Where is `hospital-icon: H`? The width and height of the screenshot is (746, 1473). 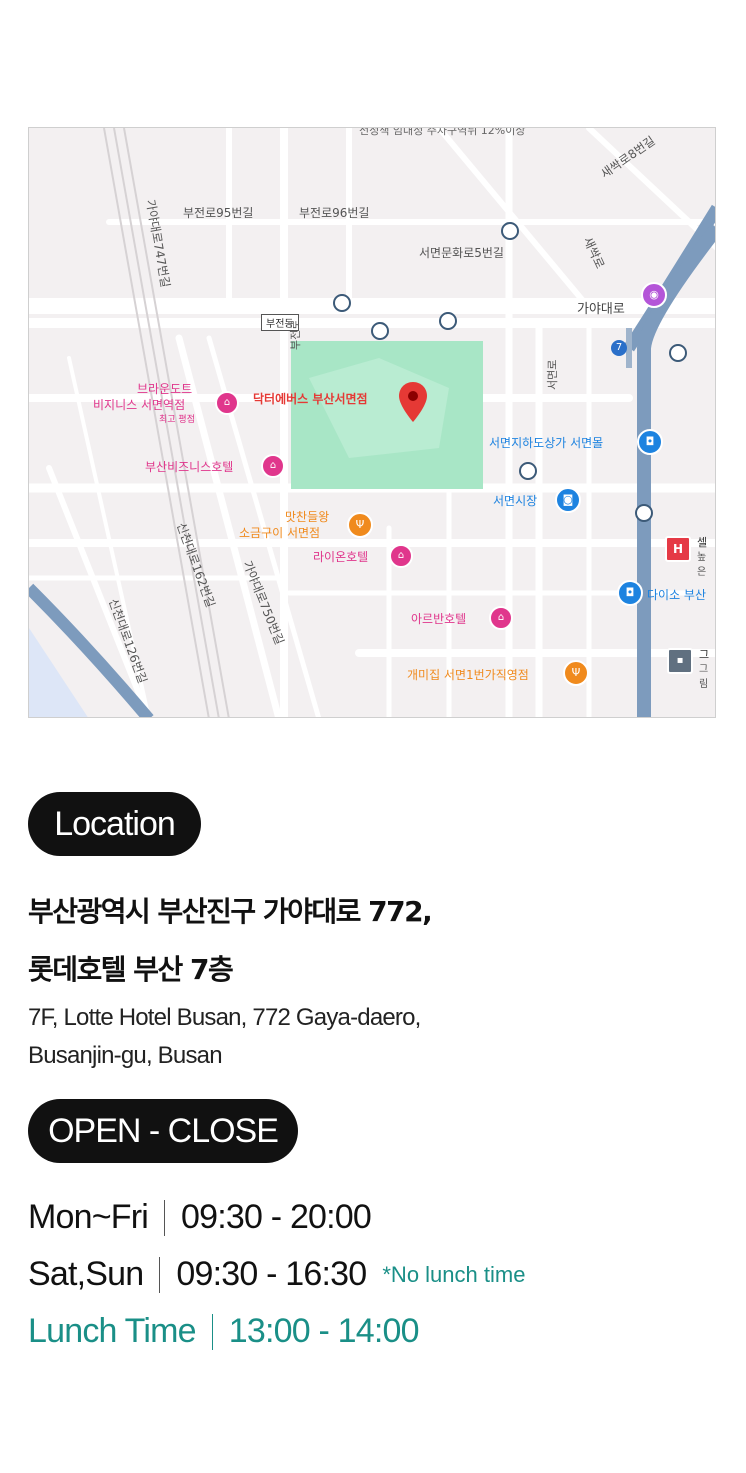
hospital-icon: H is located at coordinates (678, 549).